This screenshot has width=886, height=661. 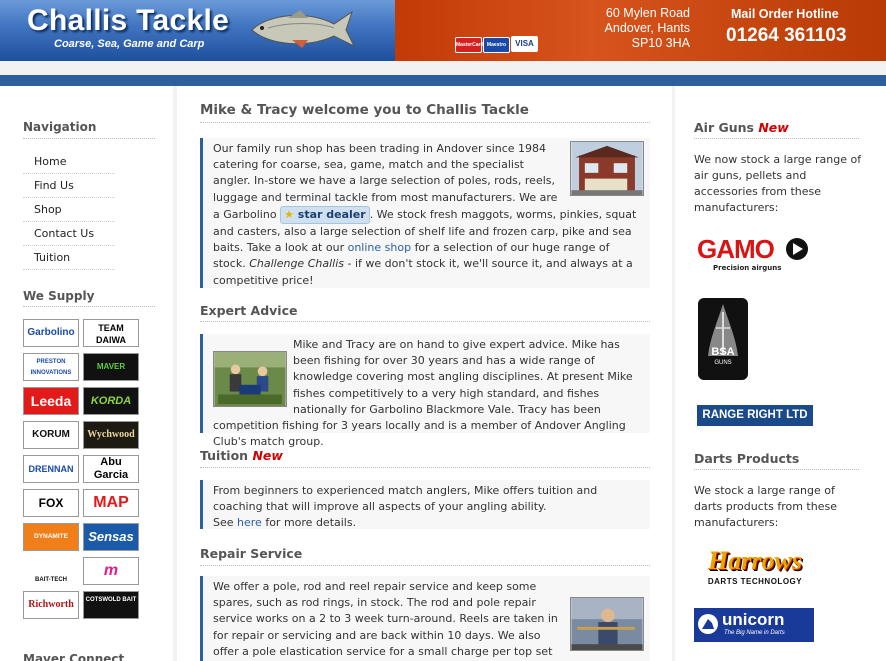 I want to click on brand-logo-cotswold-bait: COTSWOLD BAIT, so click(x=111, y=605).